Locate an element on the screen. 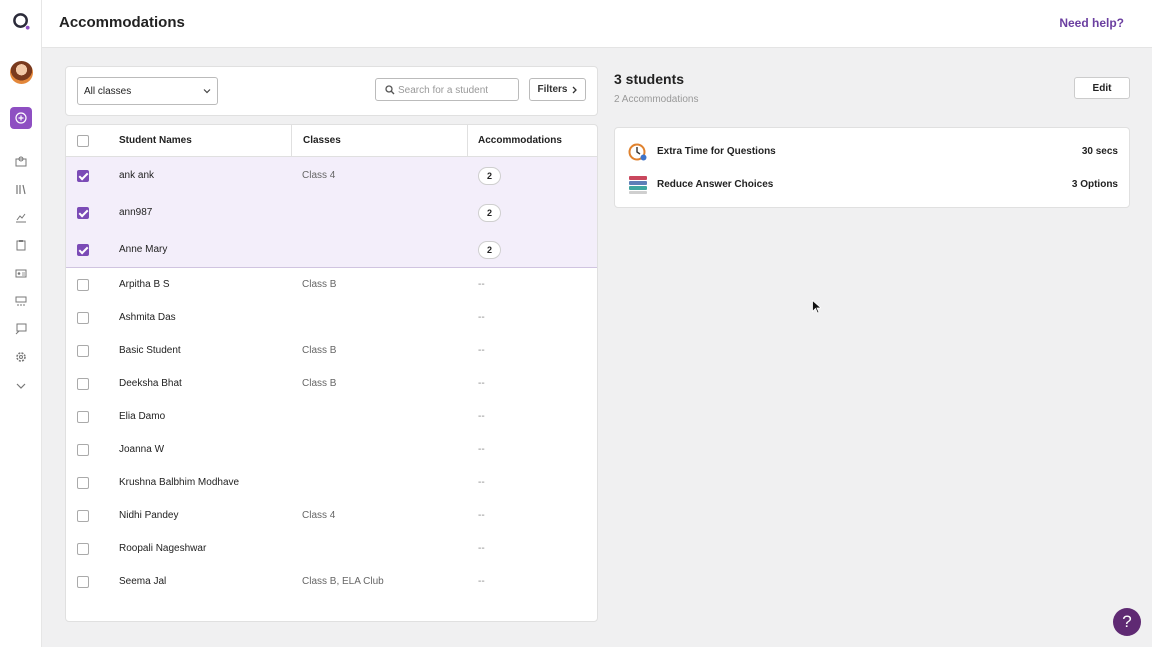 This screenshot has width=1152, height=647. id-card-icon is located at coordinates (21, 273).